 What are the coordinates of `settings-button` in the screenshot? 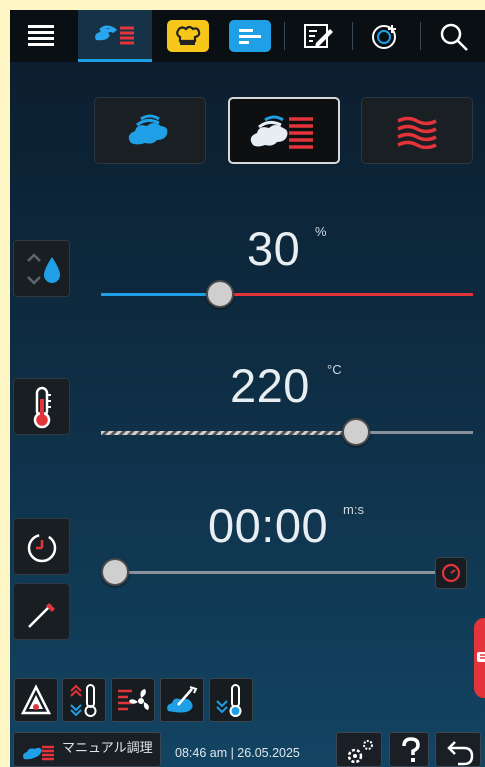 It's located at (359, 749).